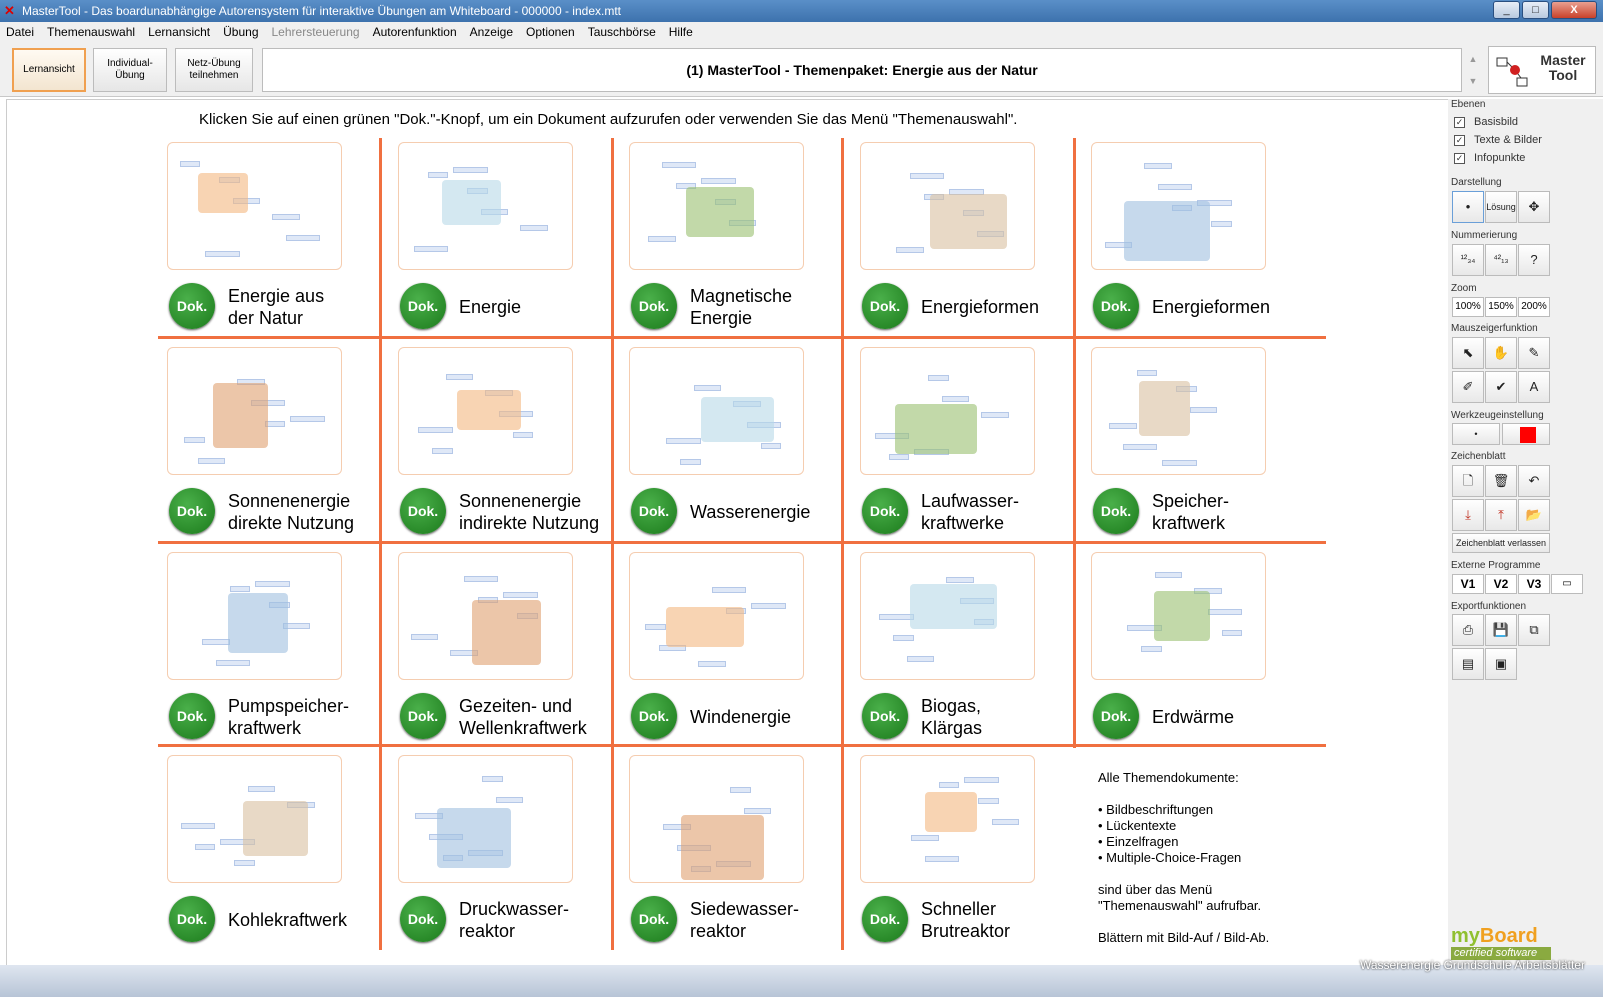 The width and height of the screenshot is (1603, 997). What do you see at coordinates (288, 920) in the screenshot?
I see `doc-title-text: Kohlekraftwerk` at bounding box center [288, 920].